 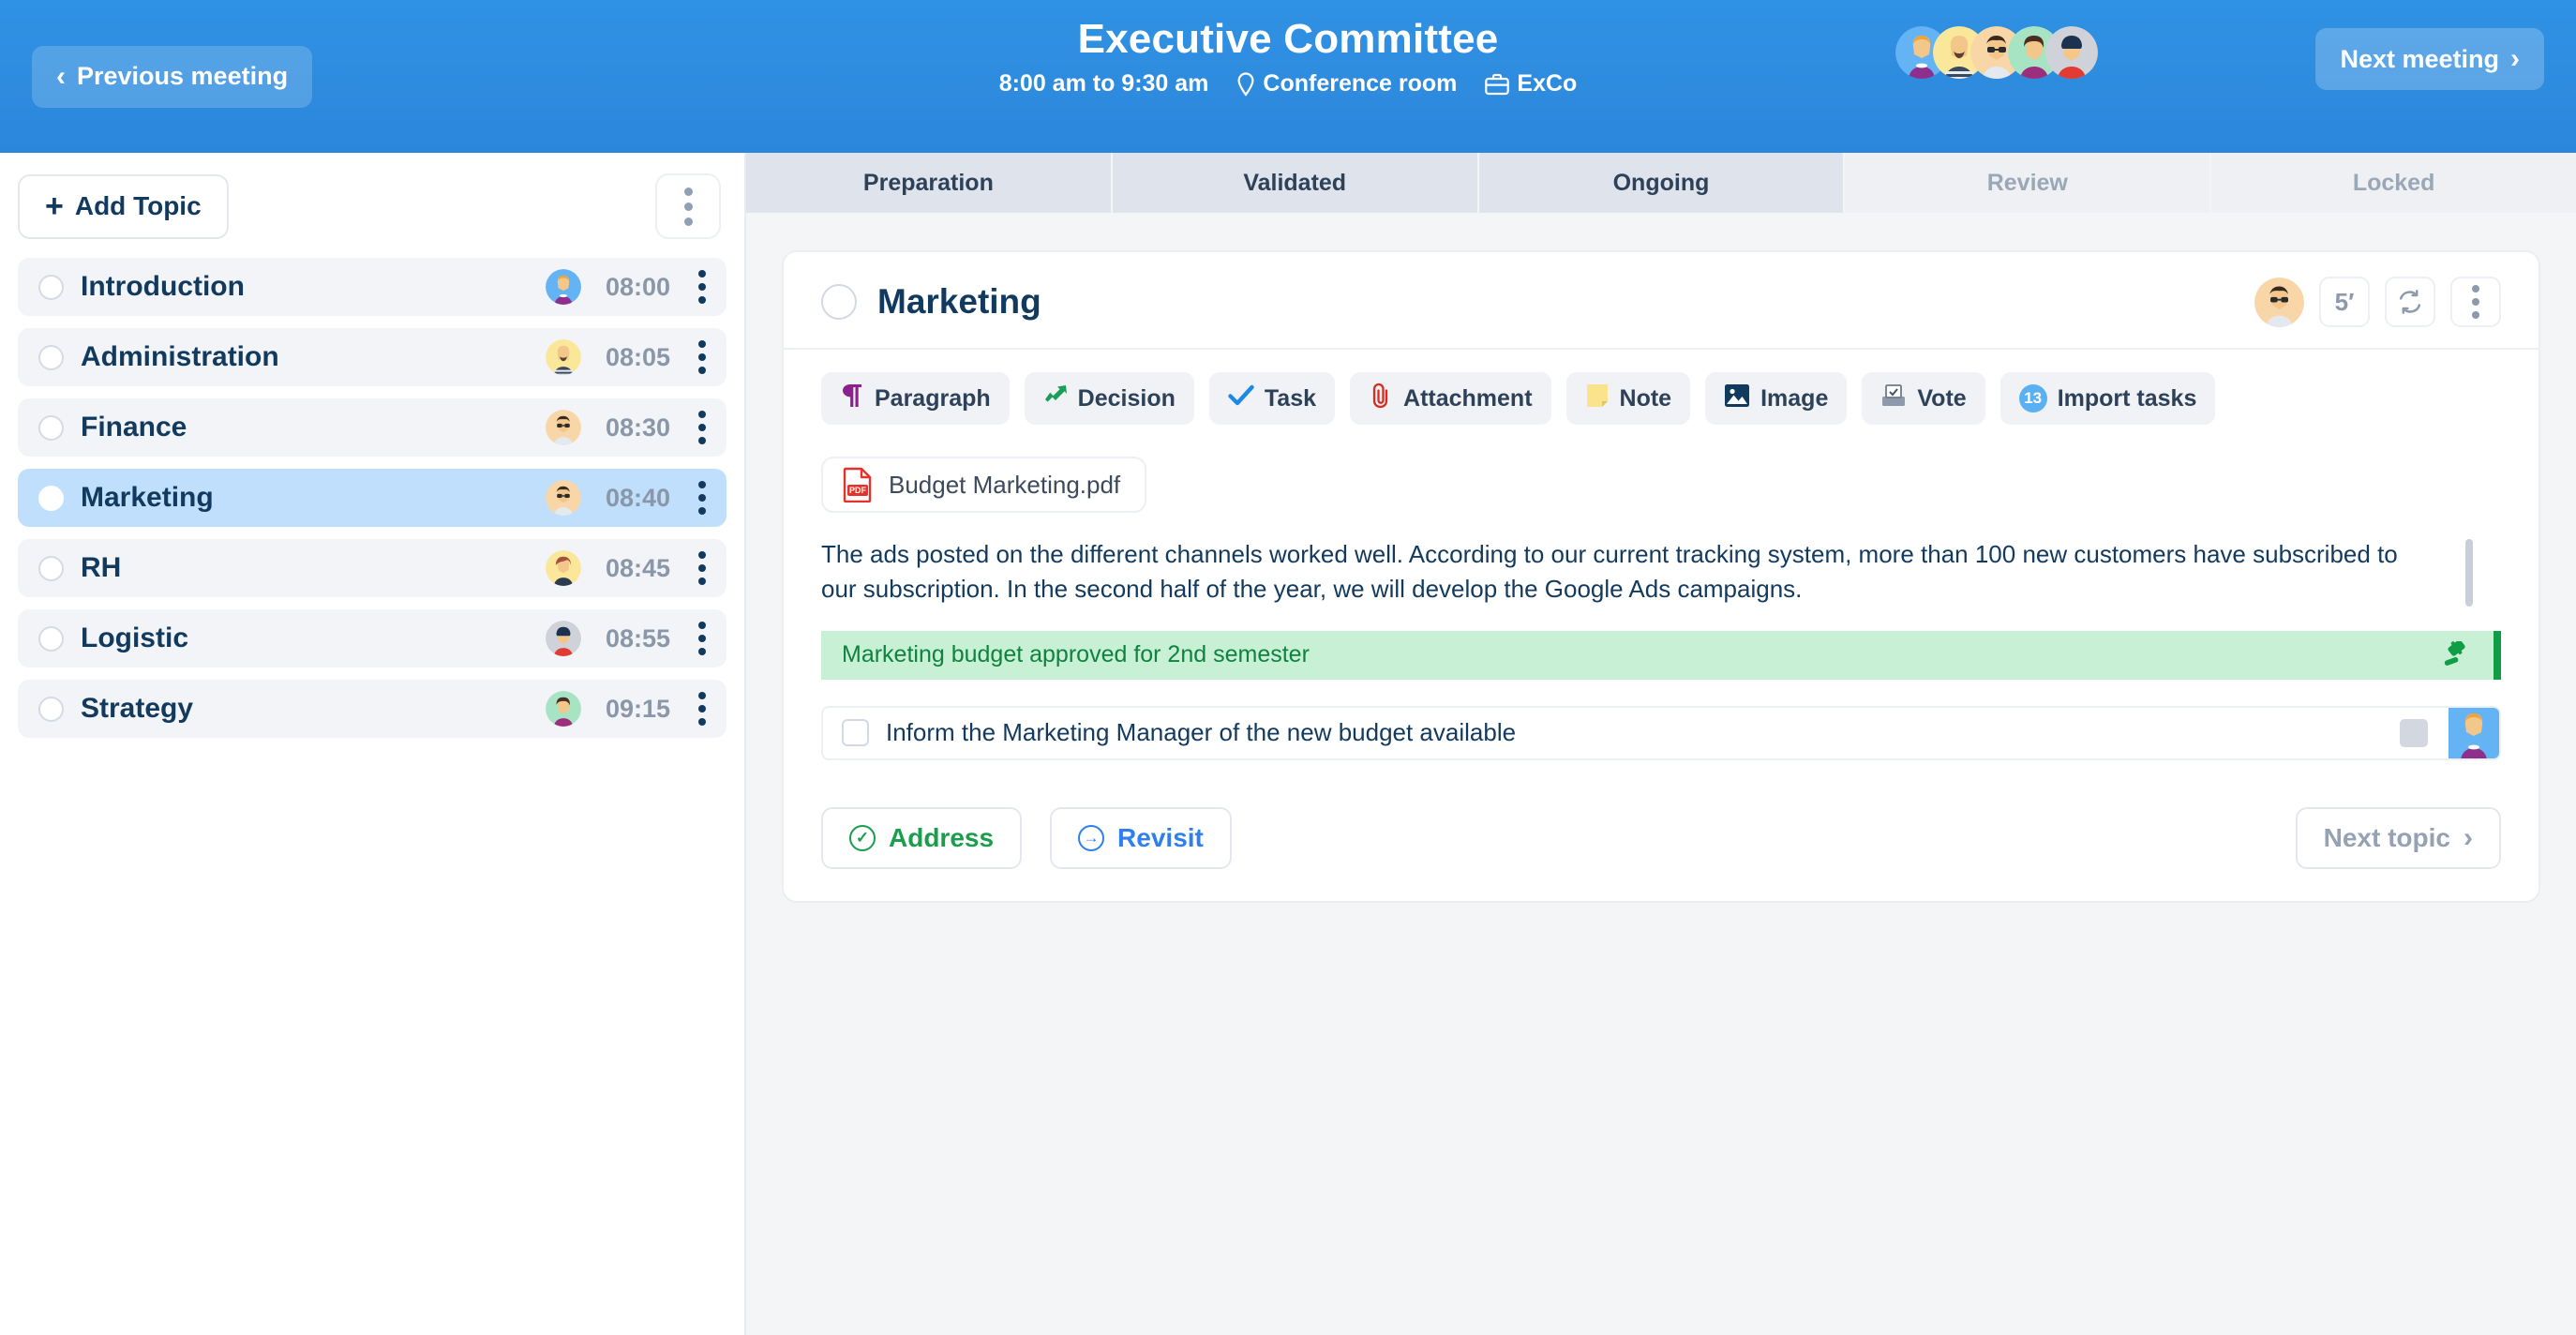 I want to click on revisit-button: → Revisit, so click(x=1141, y=837).